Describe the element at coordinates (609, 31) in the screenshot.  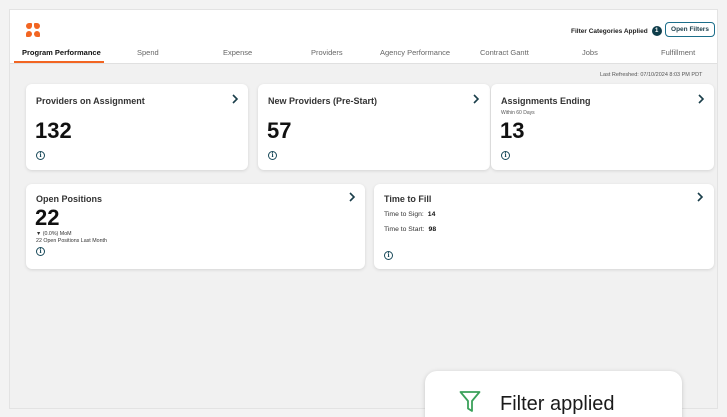
I see `filter-categories-label: Filter Categories Applied` at that location.